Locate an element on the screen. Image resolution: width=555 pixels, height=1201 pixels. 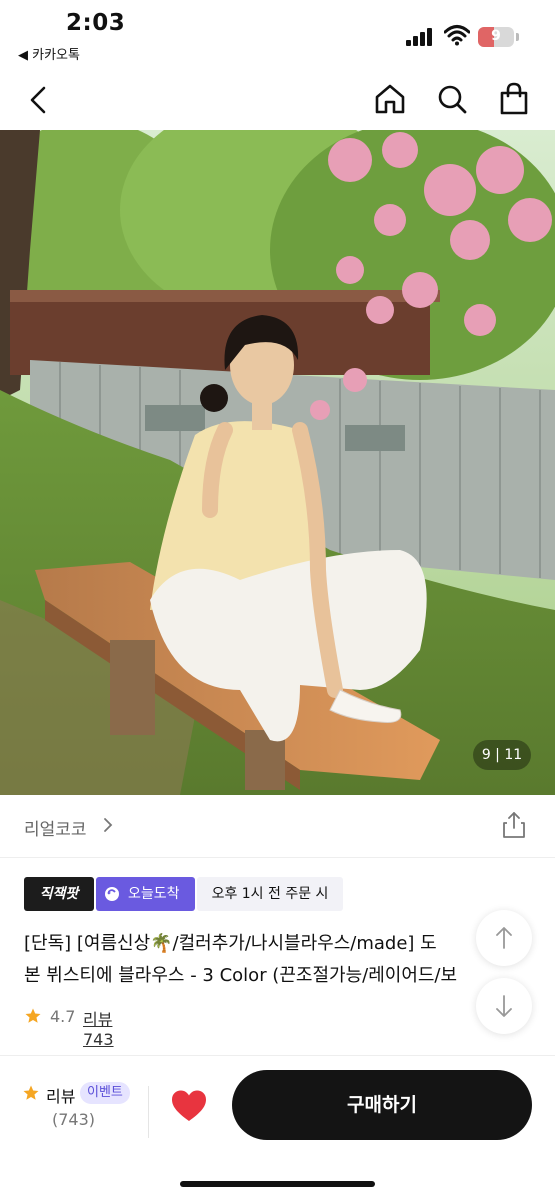
scroll-to-top-button is located at coordinates (504, 938).